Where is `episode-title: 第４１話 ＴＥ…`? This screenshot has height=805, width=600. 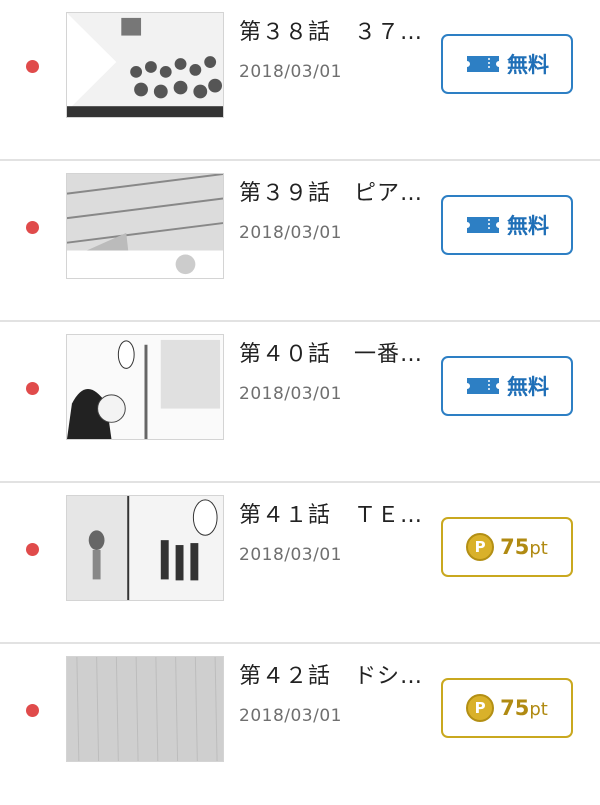
episode-title: 第４１話 ＴＥ… is located at coordinates (331, 515).